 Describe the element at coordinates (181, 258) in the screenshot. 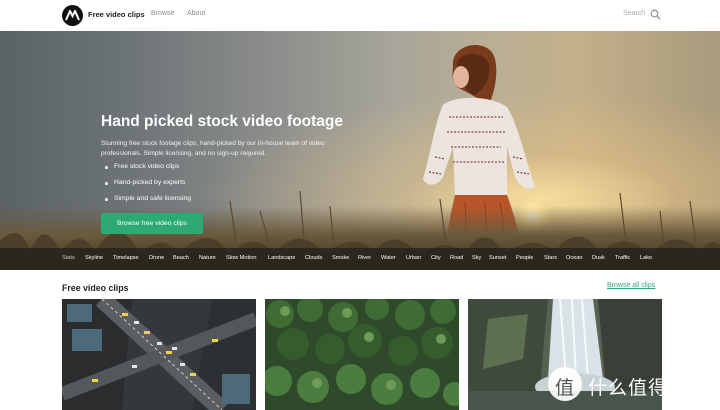

I see `tag-link: Beach` at that location.